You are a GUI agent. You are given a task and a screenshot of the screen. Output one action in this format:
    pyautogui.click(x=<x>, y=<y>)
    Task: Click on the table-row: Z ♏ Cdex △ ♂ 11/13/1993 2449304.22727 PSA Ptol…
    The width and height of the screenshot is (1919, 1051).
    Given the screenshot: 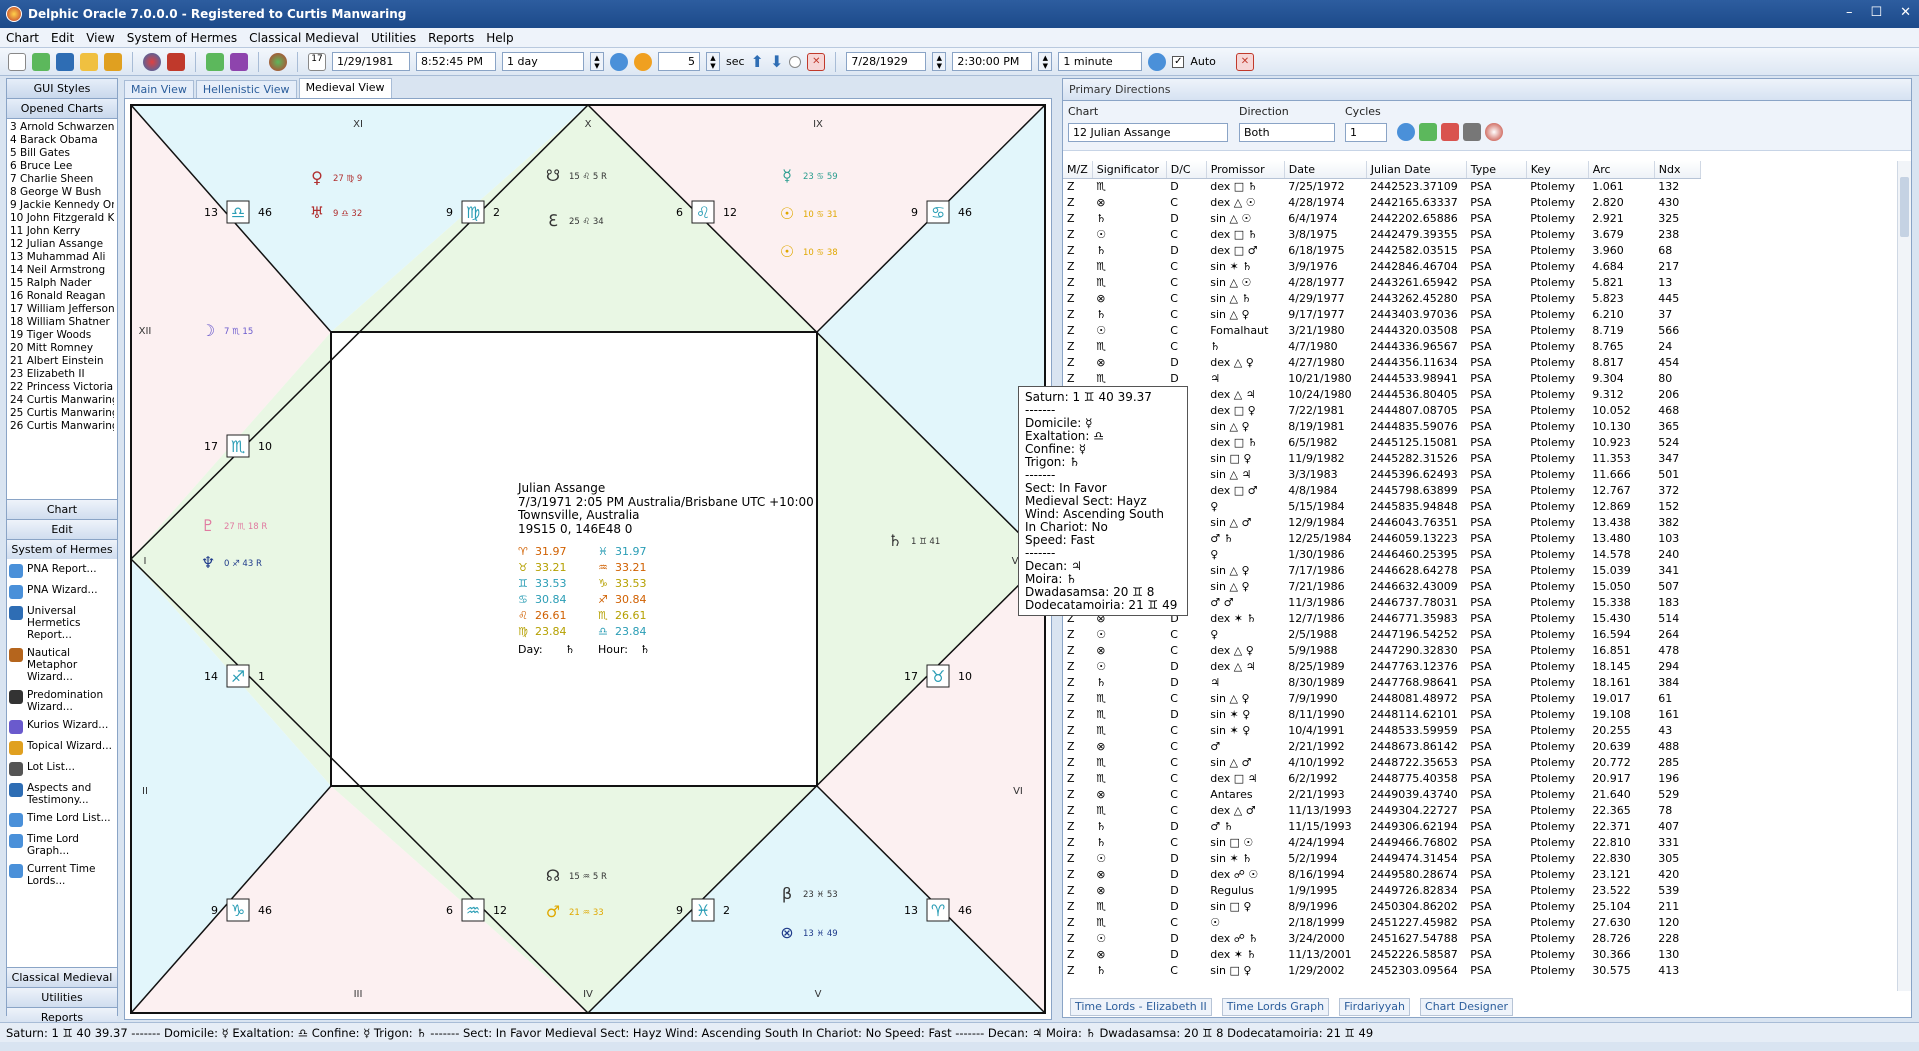 What is the action you would take?
    pyautogui.click(x=1381, y=810)
    